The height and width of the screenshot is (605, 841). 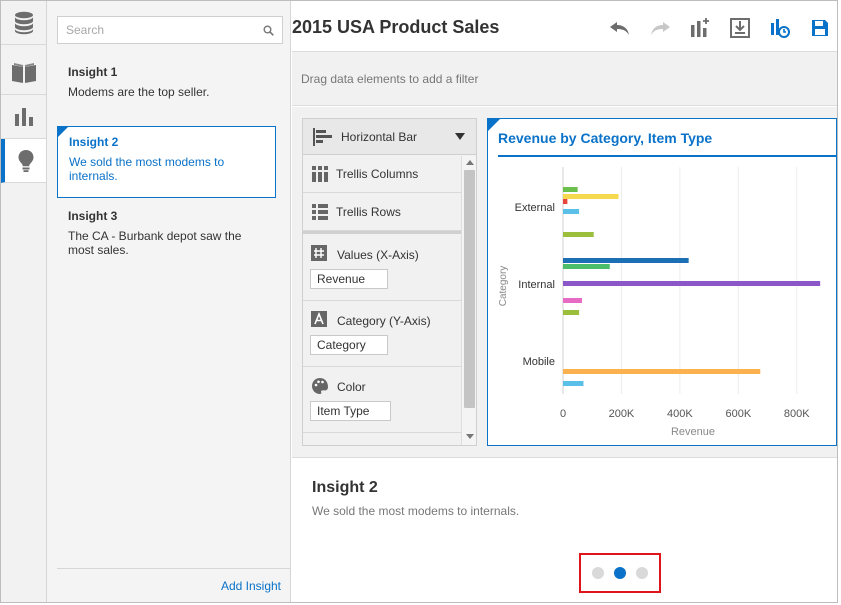 I want to click on book-icon, so click(x=23, y=72).